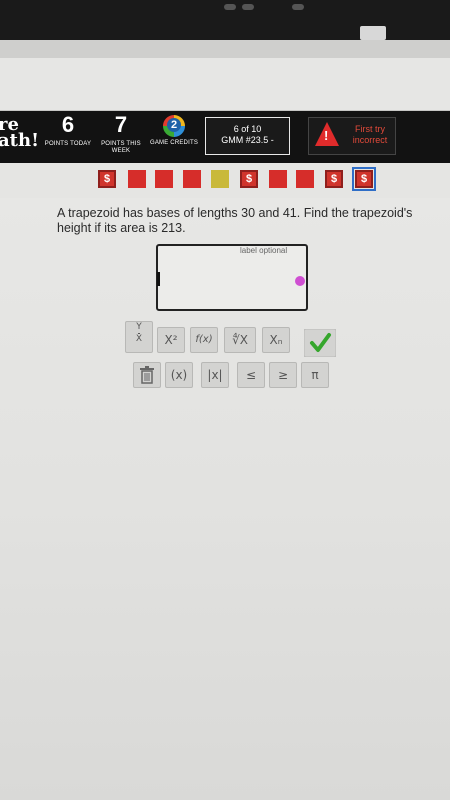 This screenshot has width=450, height=800. What do you see at coordinates (334, 179) in the screenshot?
I see `tile-9-dollar: $` at bounding box center [334, 179].